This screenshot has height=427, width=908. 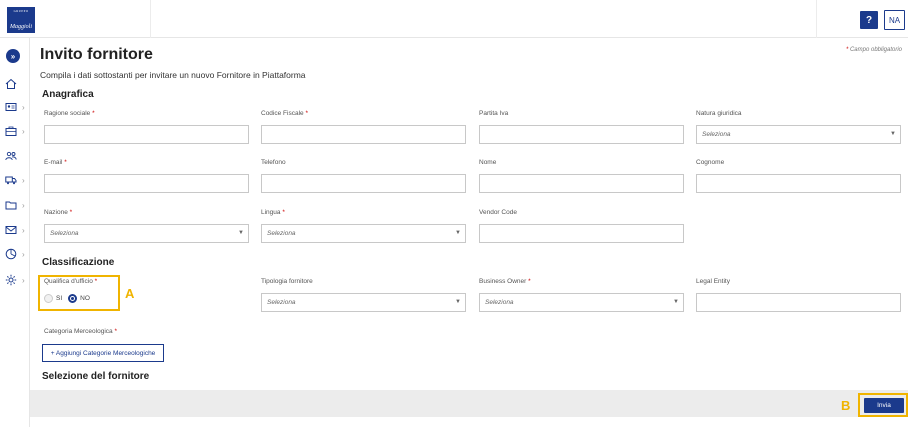 What do you see at coordinates (11, 254) in the screenshot?
I see `chart-icon` at bounding box center [11, 254].